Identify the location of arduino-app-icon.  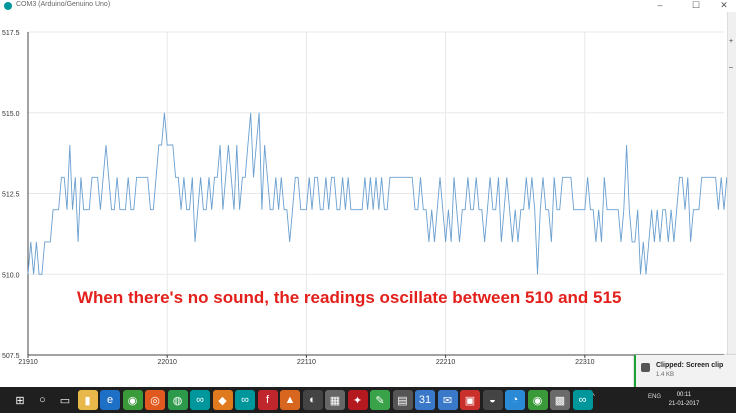
(8, 6).